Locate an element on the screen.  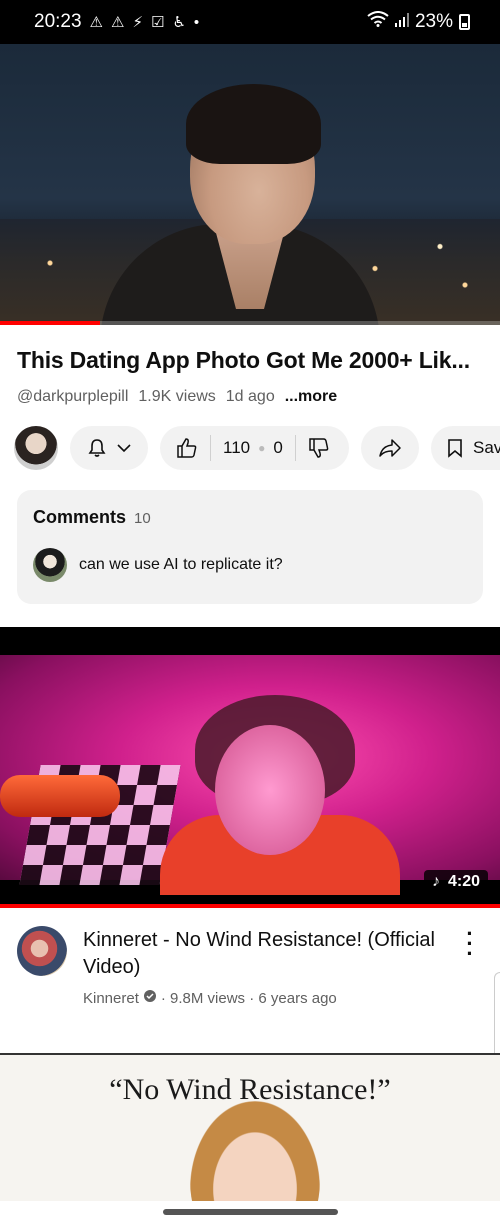
status-left: 20:23 ⚠ ⚠ ⚡ ☑ ♿ • is located at coordinates (116, 22).